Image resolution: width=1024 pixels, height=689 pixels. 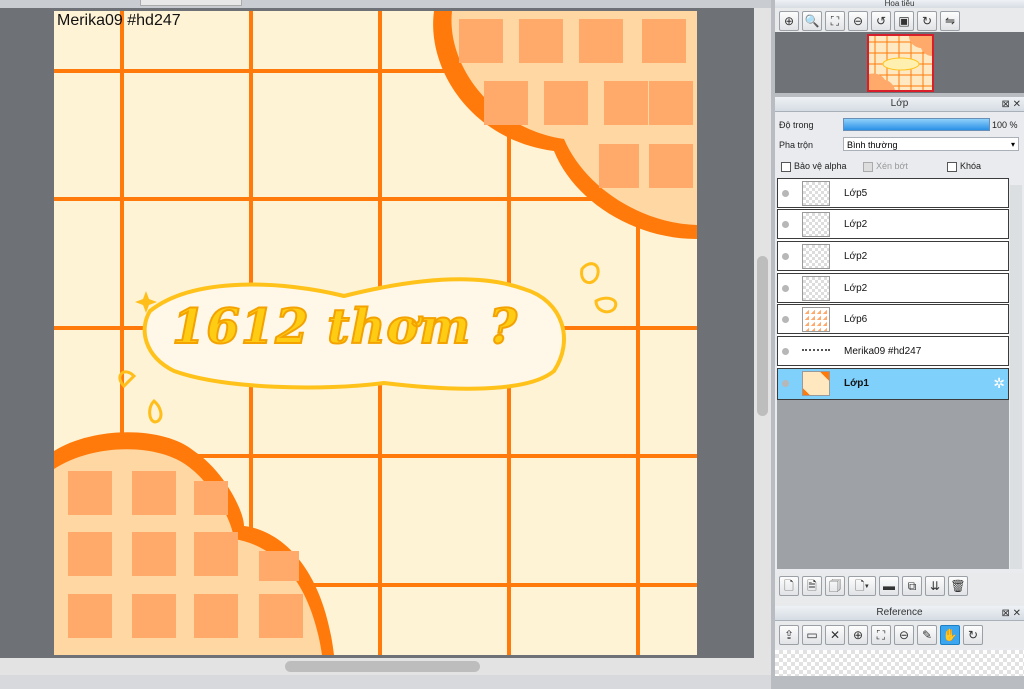 I want to click on vertical-scrollbar, so click(x=762, y=333).